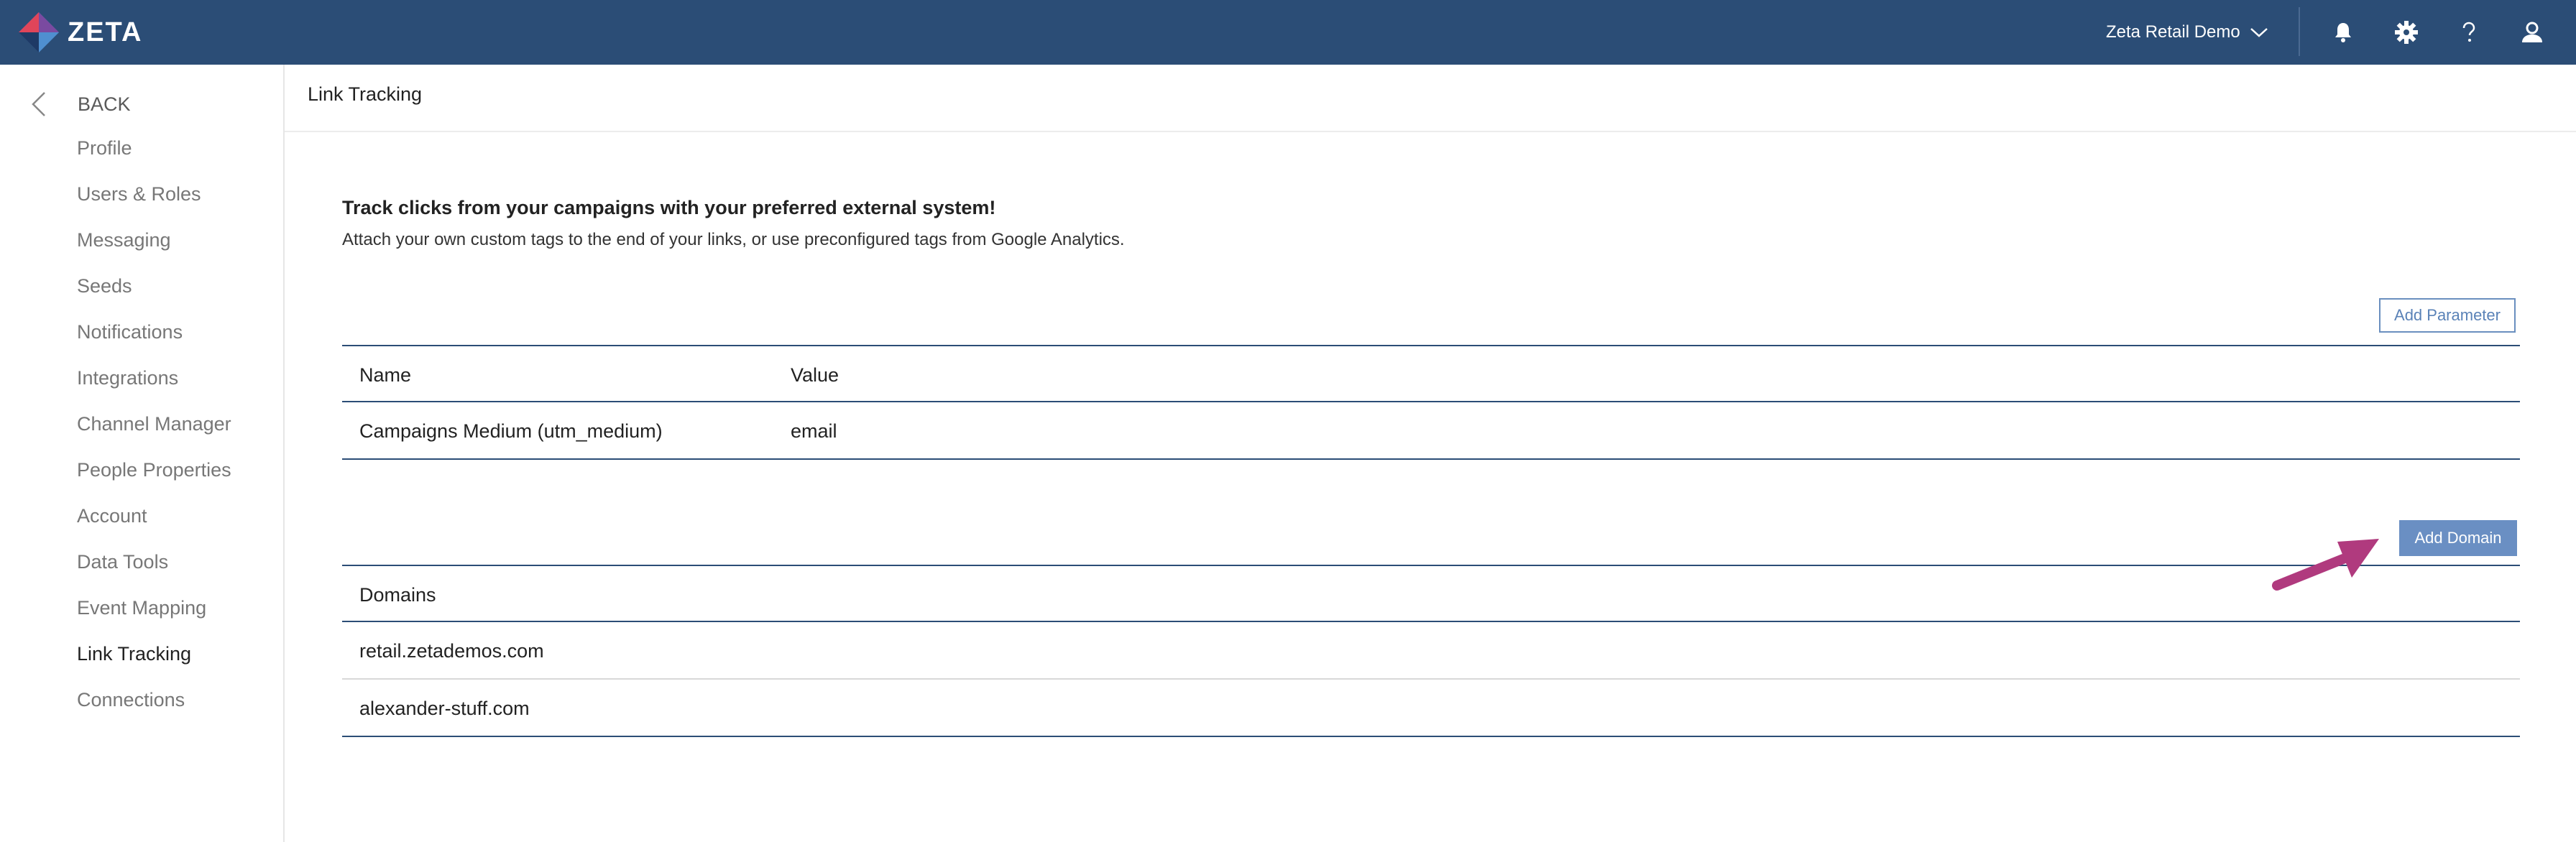 Image resolution: width=2576 pixels, height=842 pixels. What do you see at coordinates (2299, 31) in the screenshot?
I see `topbar-divider` at bounding box center [2299, 31].